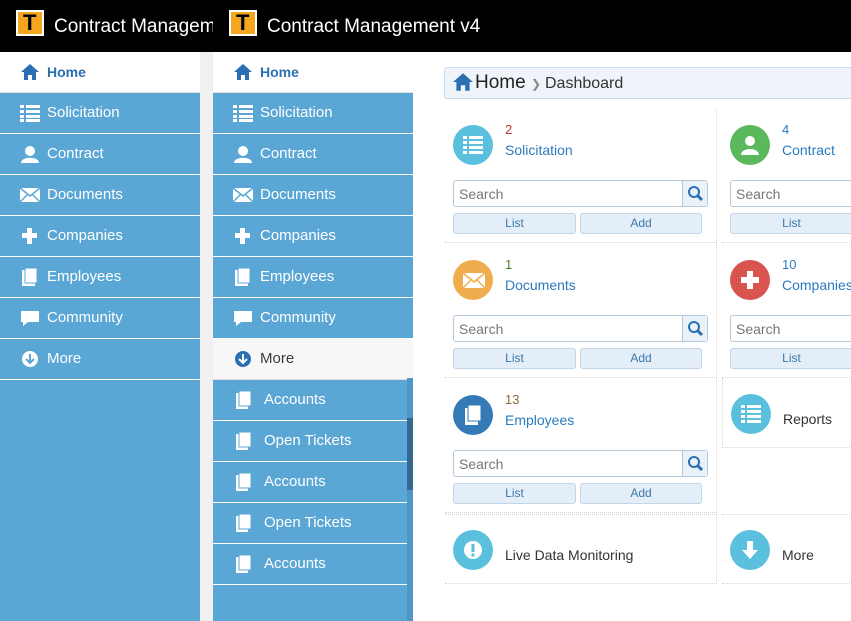  I want to click on app-title-main: Contract Management v4, so click(374, 26).